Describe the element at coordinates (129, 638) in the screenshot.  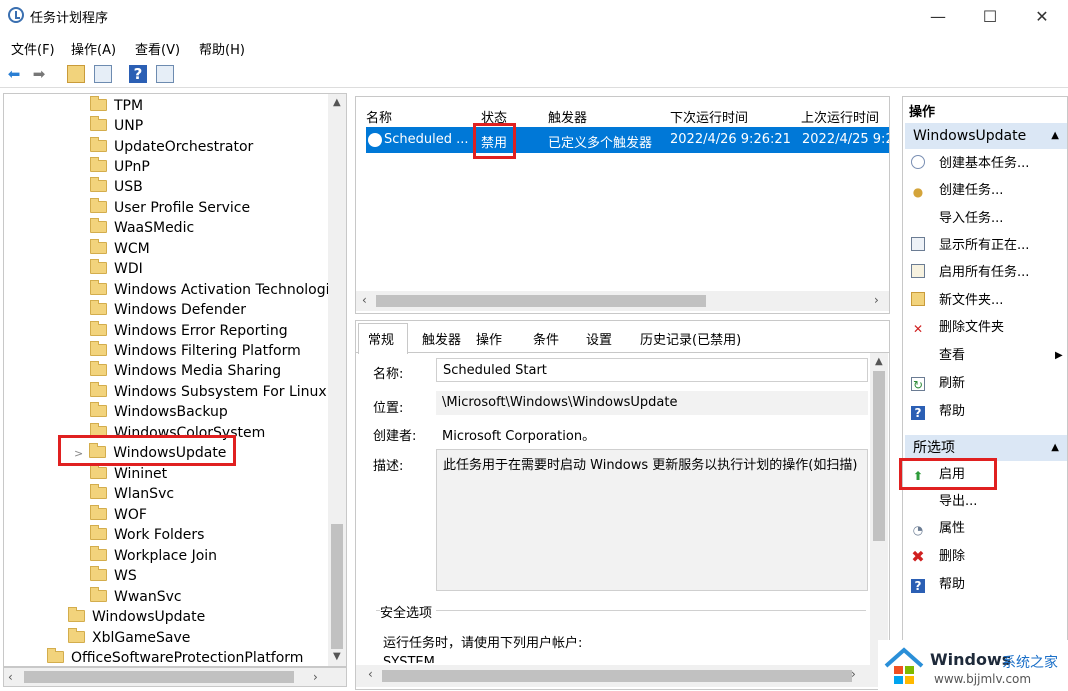
I see `tree-item: XblGameSave` at that location.